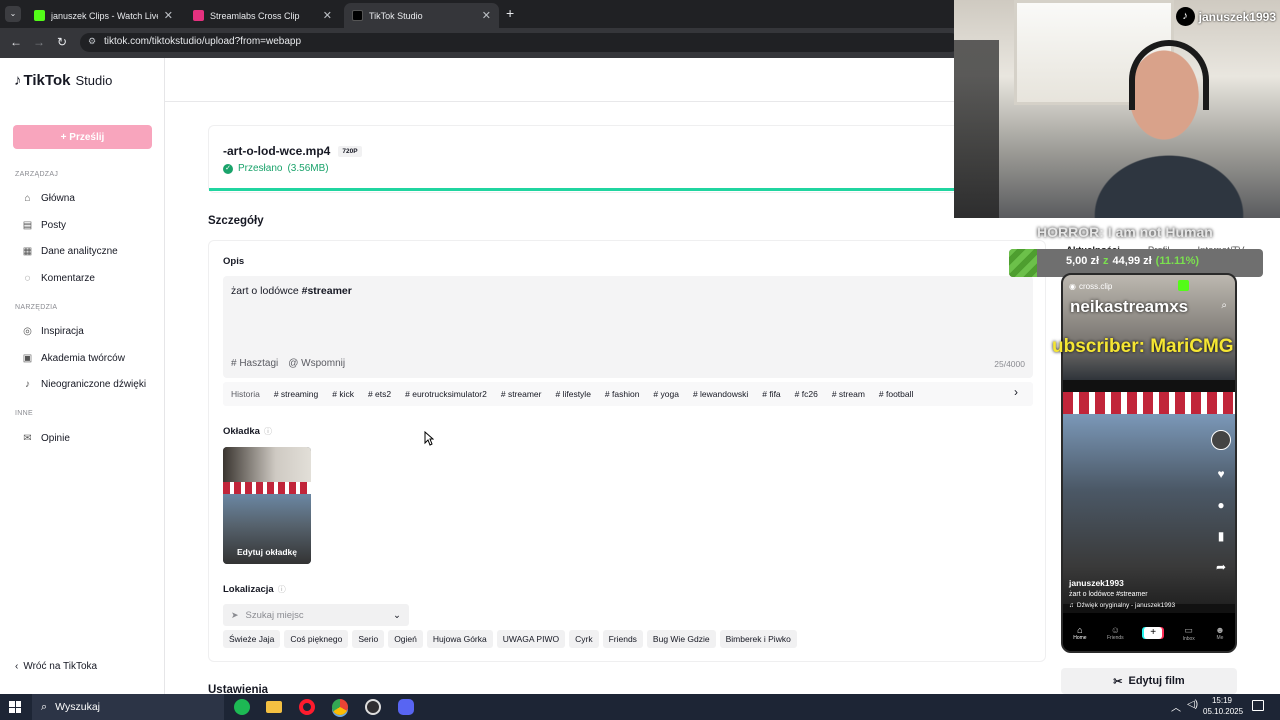 The image size is (1280, 720). I want to click on sidebar-item-comments: ◌ Komentarze, so click(58, 278).